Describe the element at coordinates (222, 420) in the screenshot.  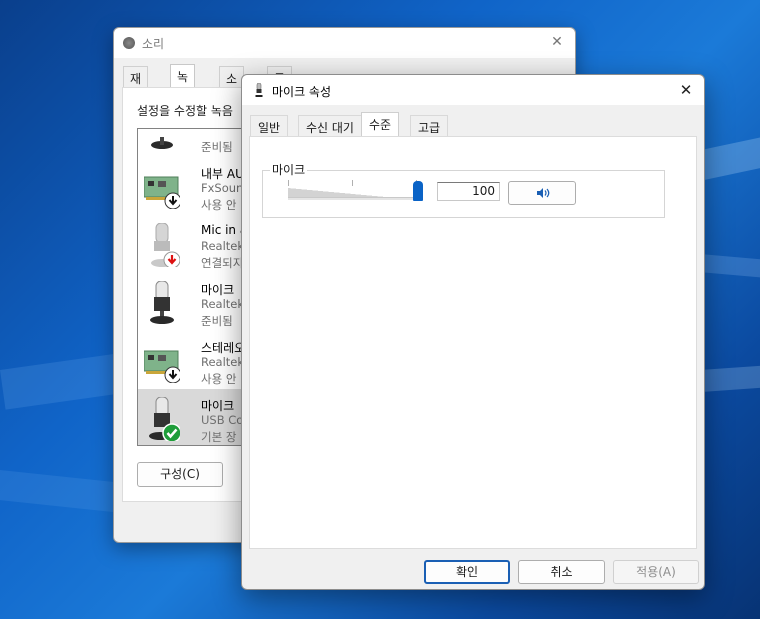
I see `device-driver: USB Co` at that location.